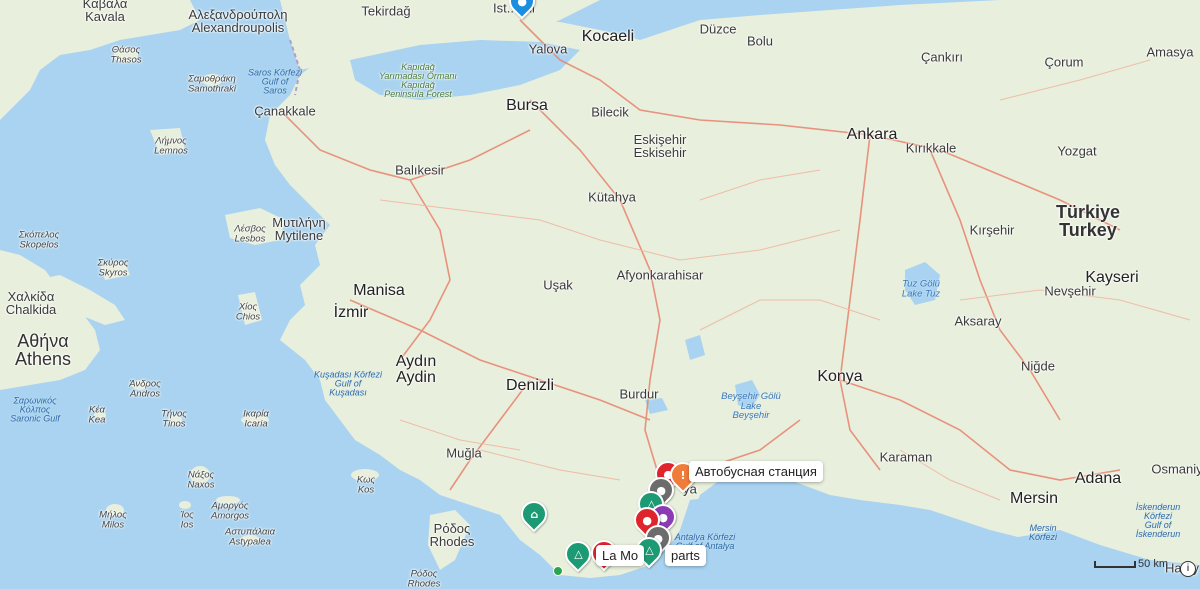 The image size is (1200, 589). I want to click on label-osmaniye: Osmaniy, so click(1175, 469).